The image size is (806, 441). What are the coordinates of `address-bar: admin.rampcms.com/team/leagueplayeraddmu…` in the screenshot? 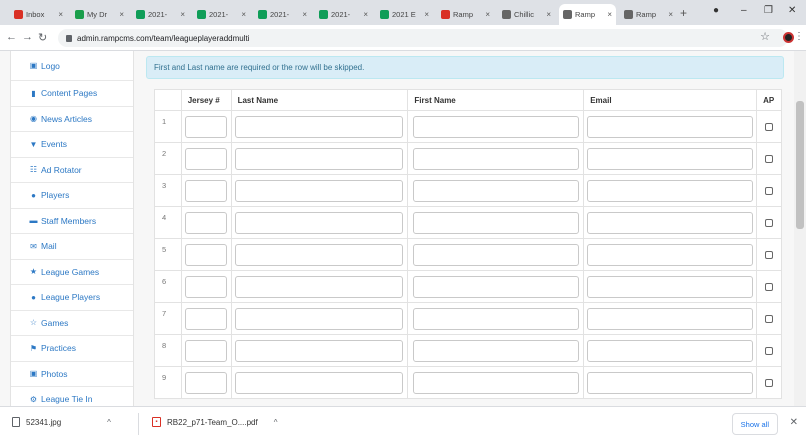 It's located at (431, 38).